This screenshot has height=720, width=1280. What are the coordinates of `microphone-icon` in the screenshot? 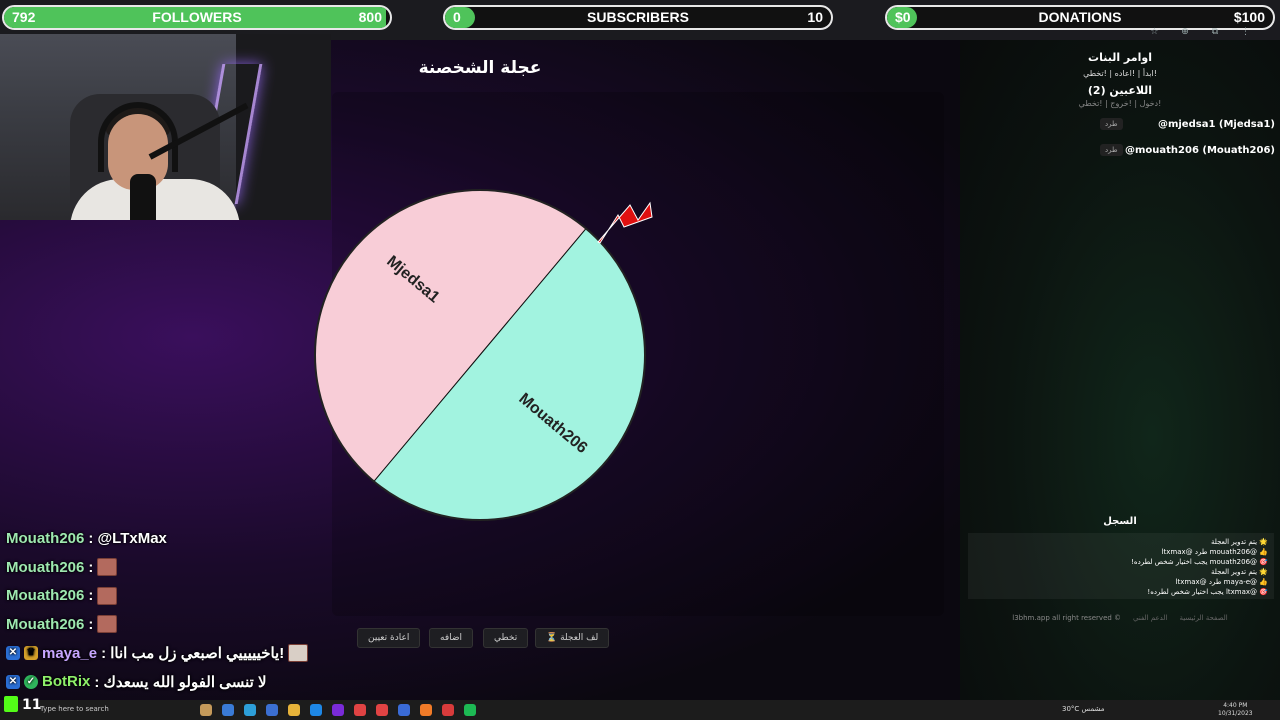 It's located at (143, 197).